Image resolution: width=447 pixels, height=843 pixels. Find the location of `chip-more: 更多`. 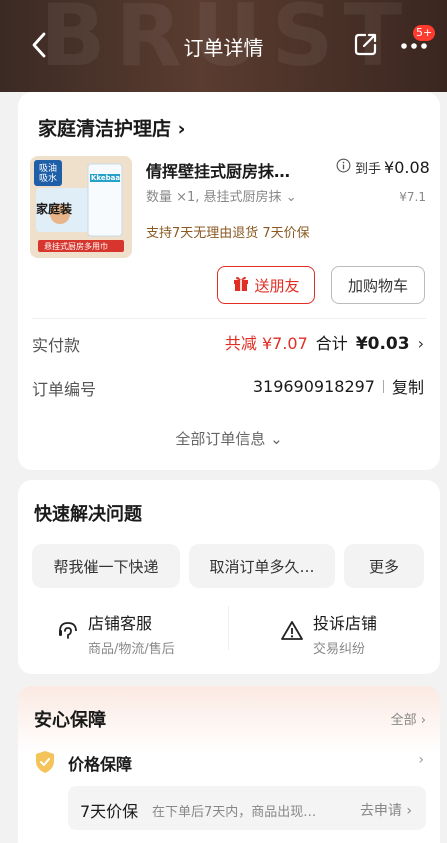

chip-more: 更多 is located at coordinates (384, 566).